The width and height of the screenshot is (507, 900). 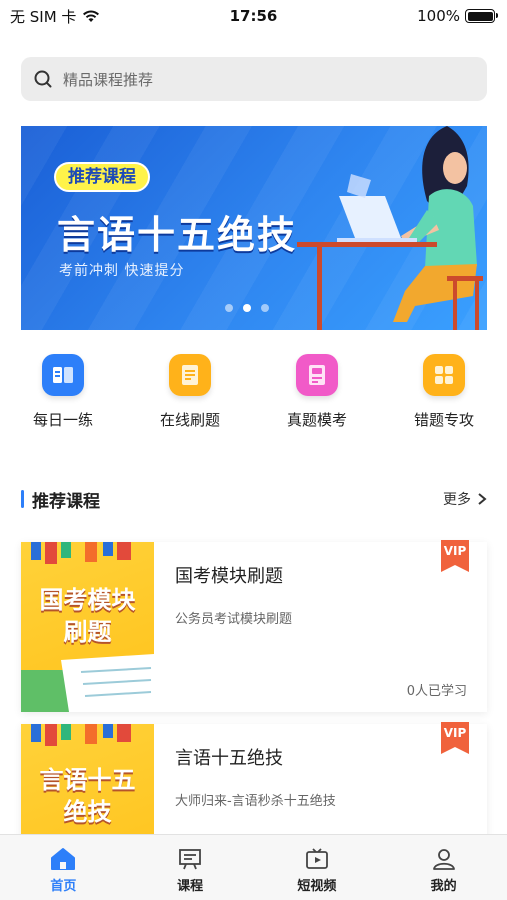 I want to click on status-left: 无 SIM 卡, so click(x=55, y=16).